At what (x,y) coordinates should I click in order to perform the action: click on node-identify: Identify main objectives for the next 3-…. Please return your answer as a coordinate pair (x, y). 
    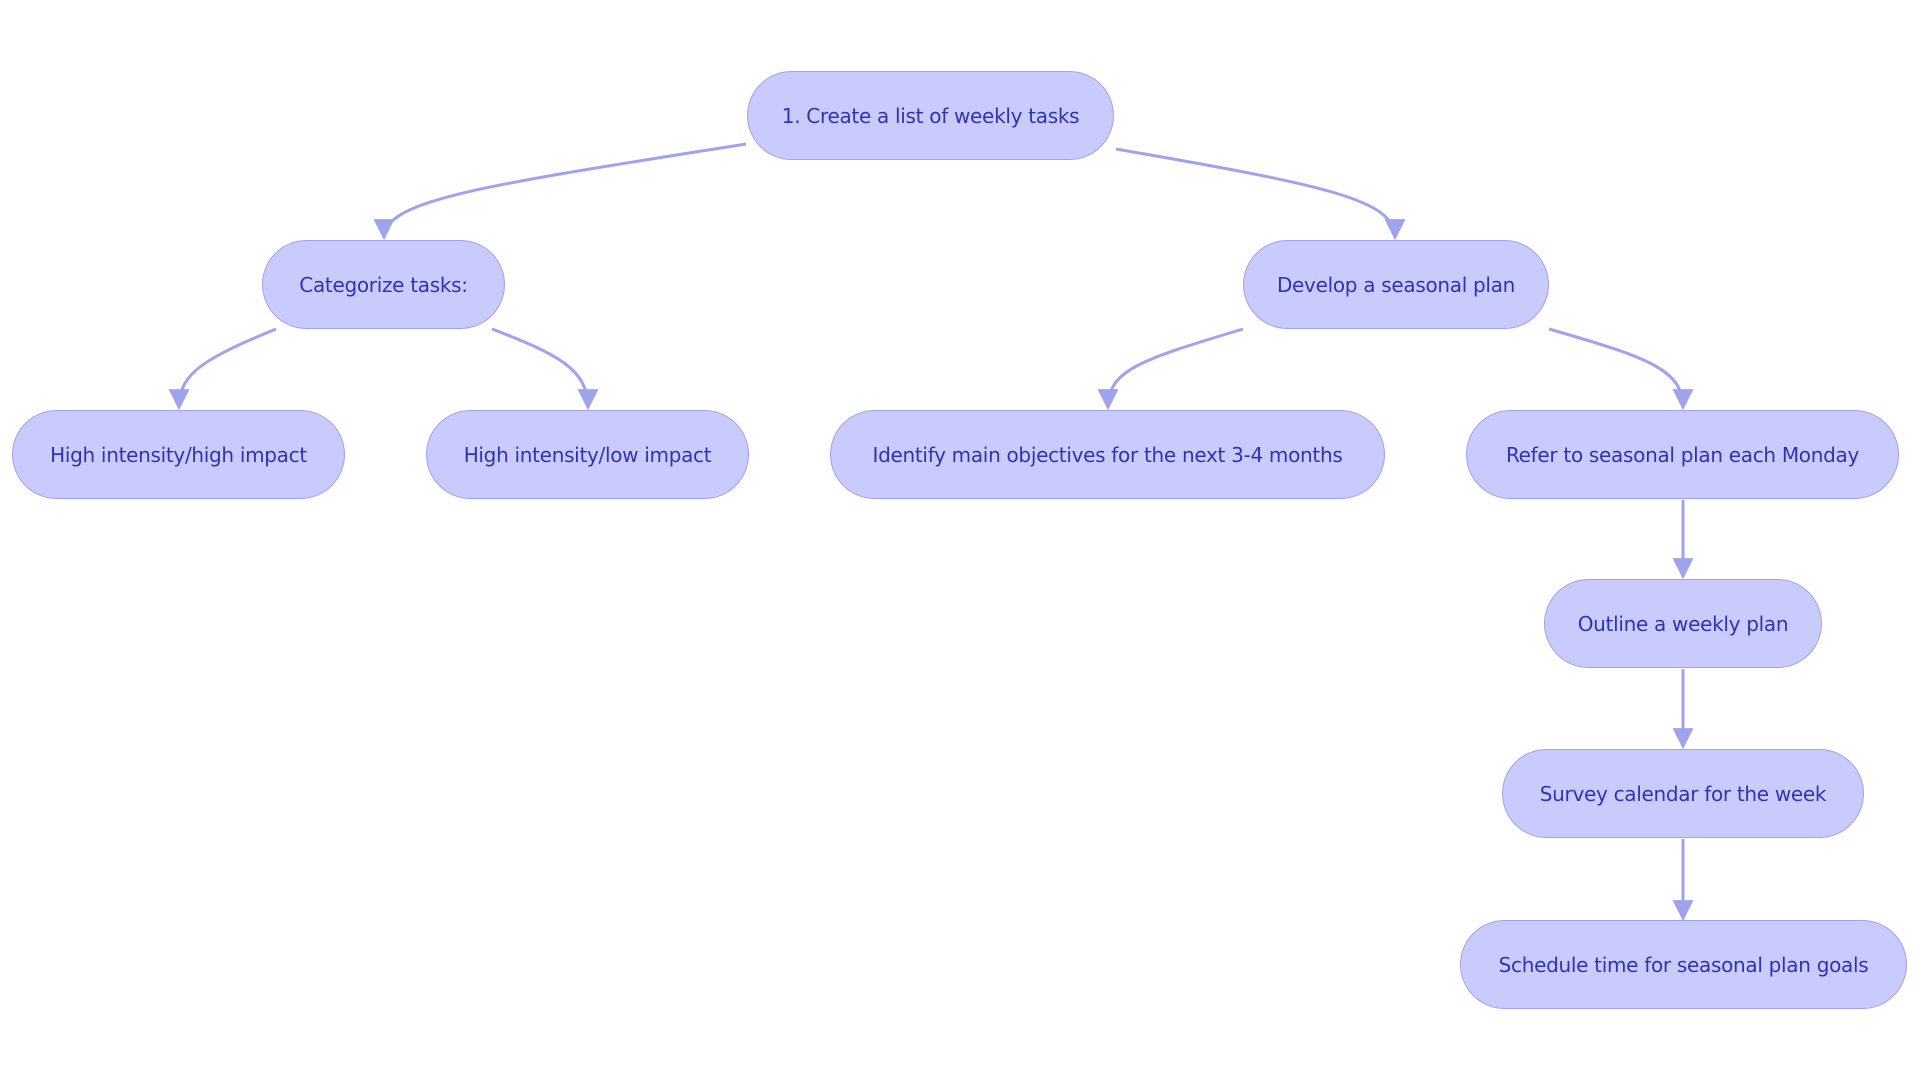
    Looking at the image, I should click on (1107, 454).